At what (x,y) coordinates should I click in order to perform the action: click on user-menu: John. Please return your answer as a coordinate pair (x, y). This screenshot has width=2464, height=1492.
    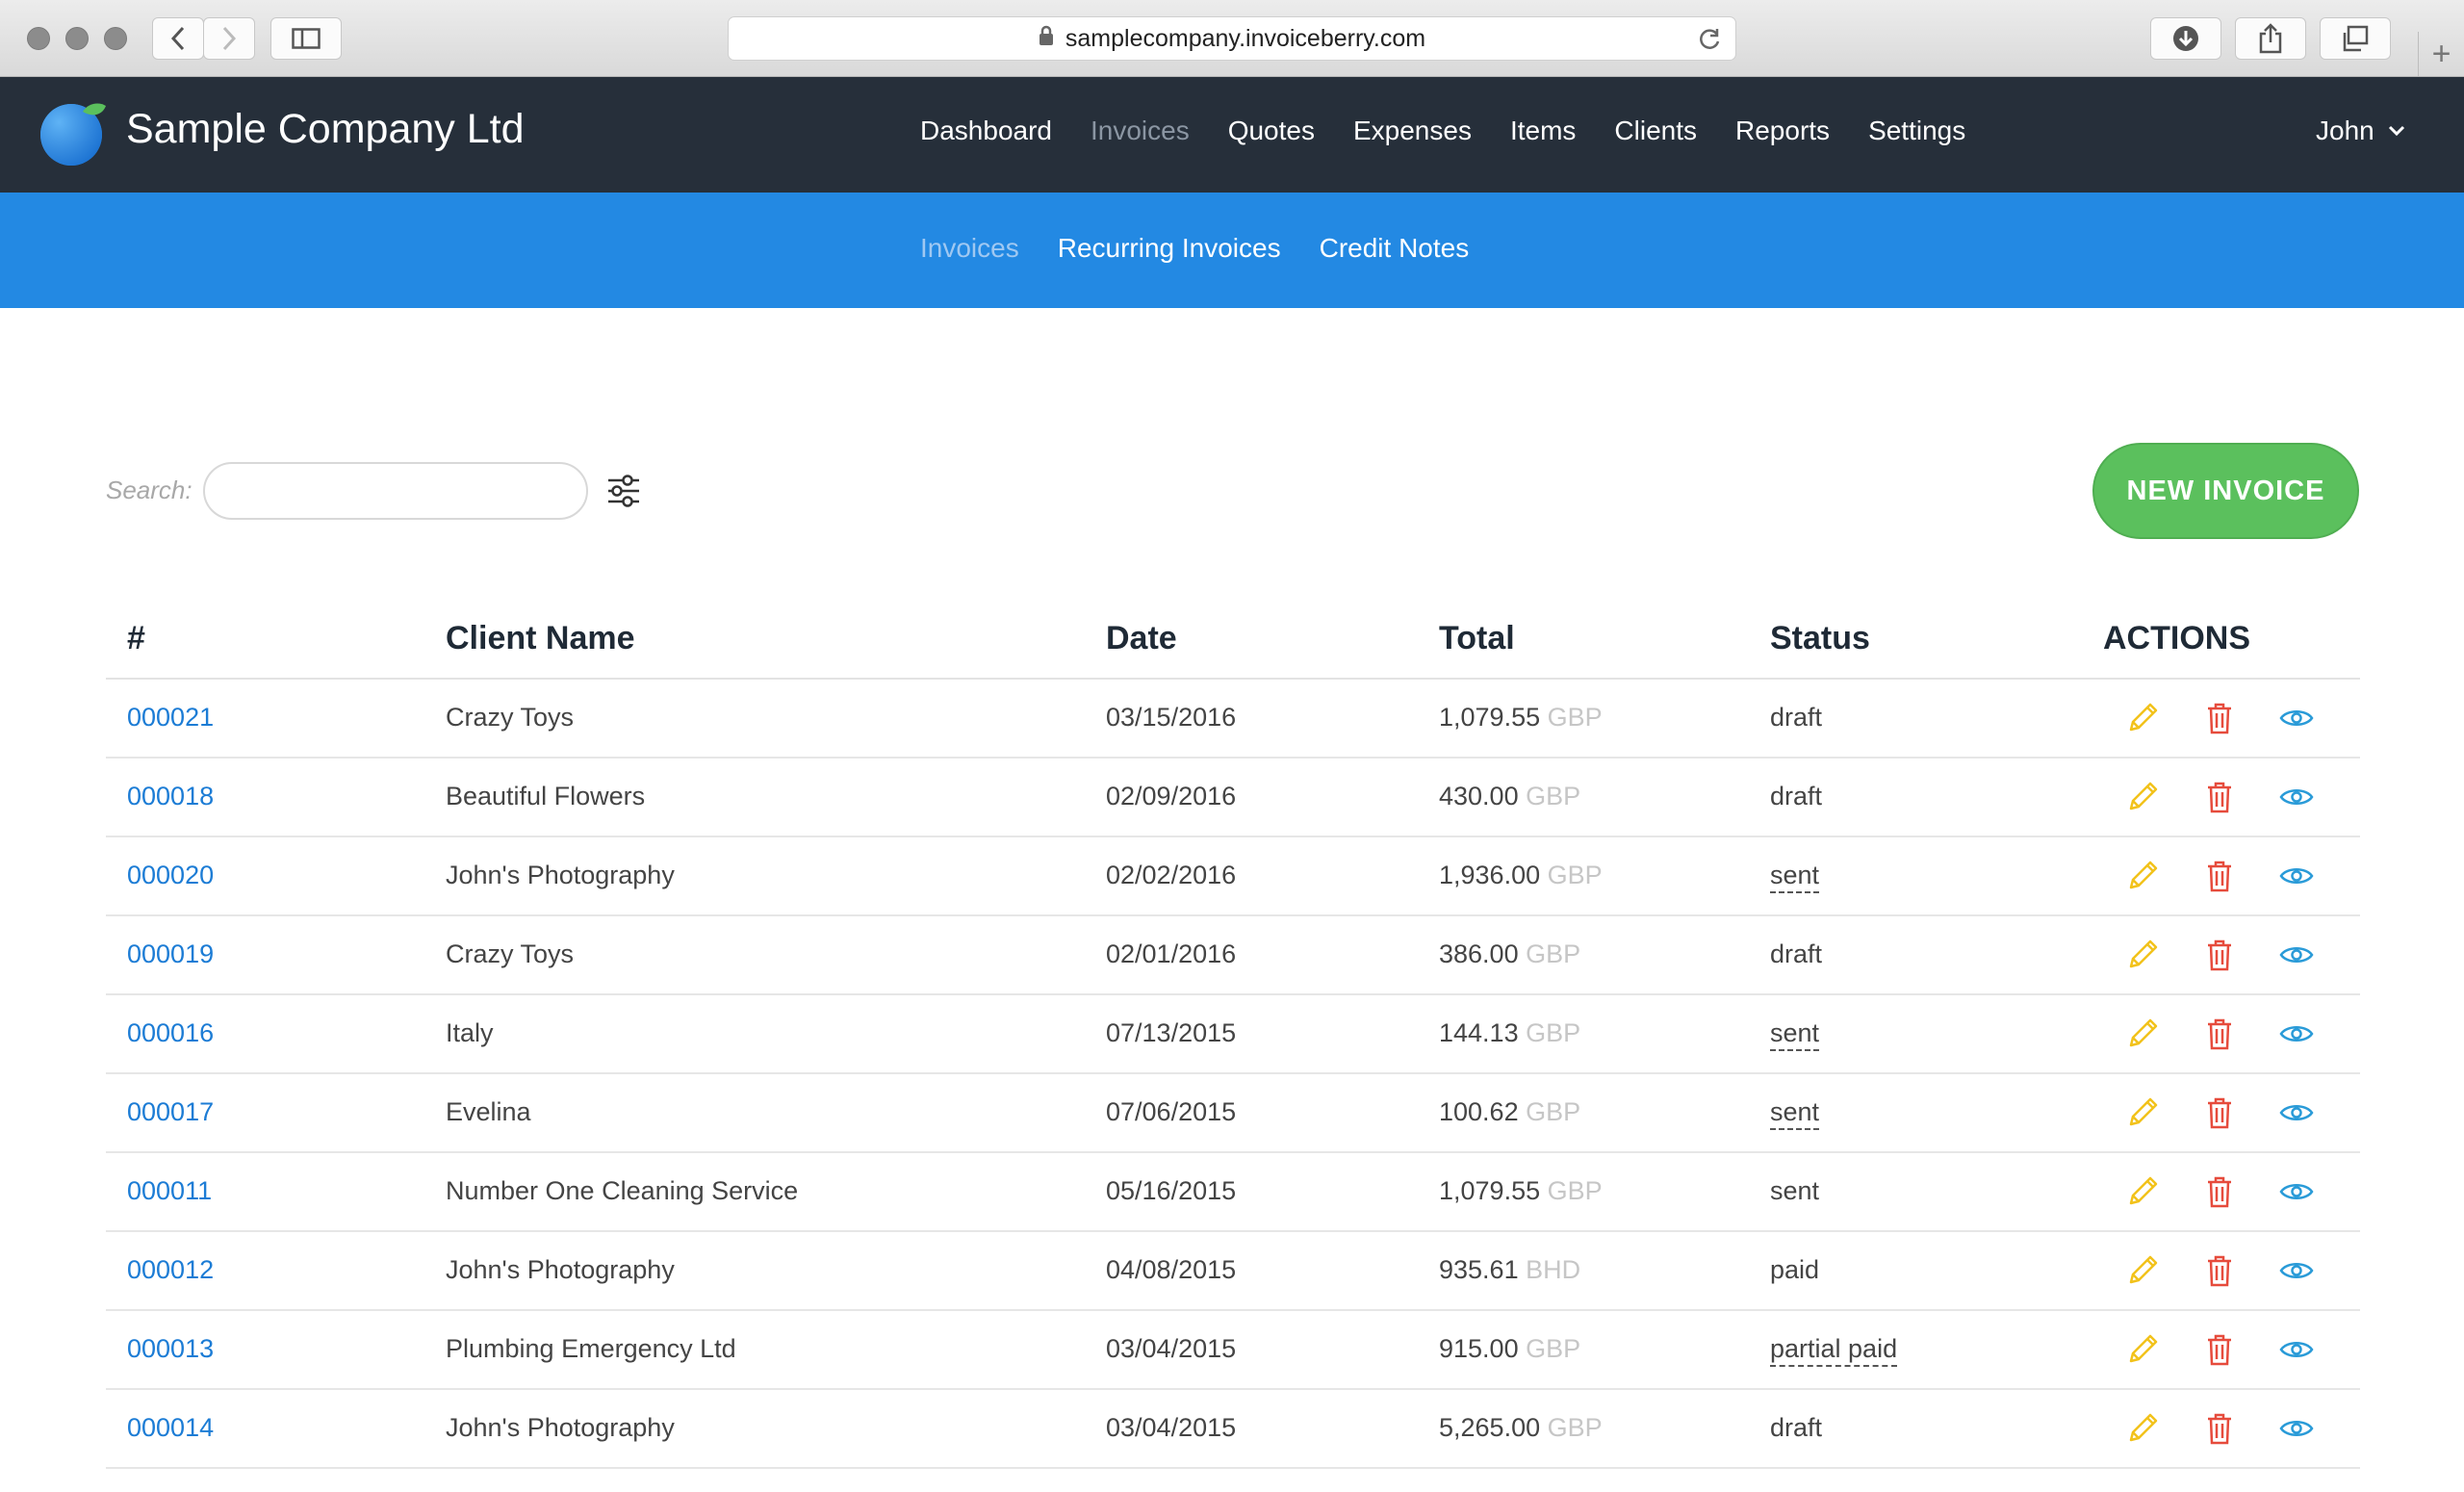
    Looking at the image, I should click on (2360, 131).